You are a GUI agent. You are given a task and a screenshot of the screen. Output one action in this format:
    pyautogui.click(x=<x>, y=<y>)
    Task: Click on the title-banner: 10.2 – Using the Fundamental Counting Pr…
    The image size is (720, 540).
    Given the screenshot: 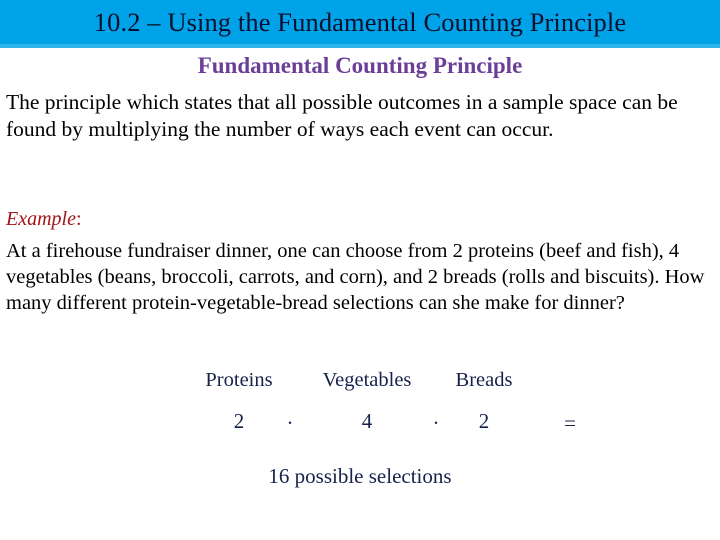 What is the action you would take?
    pyautogui.click(x=360, y=22)
    